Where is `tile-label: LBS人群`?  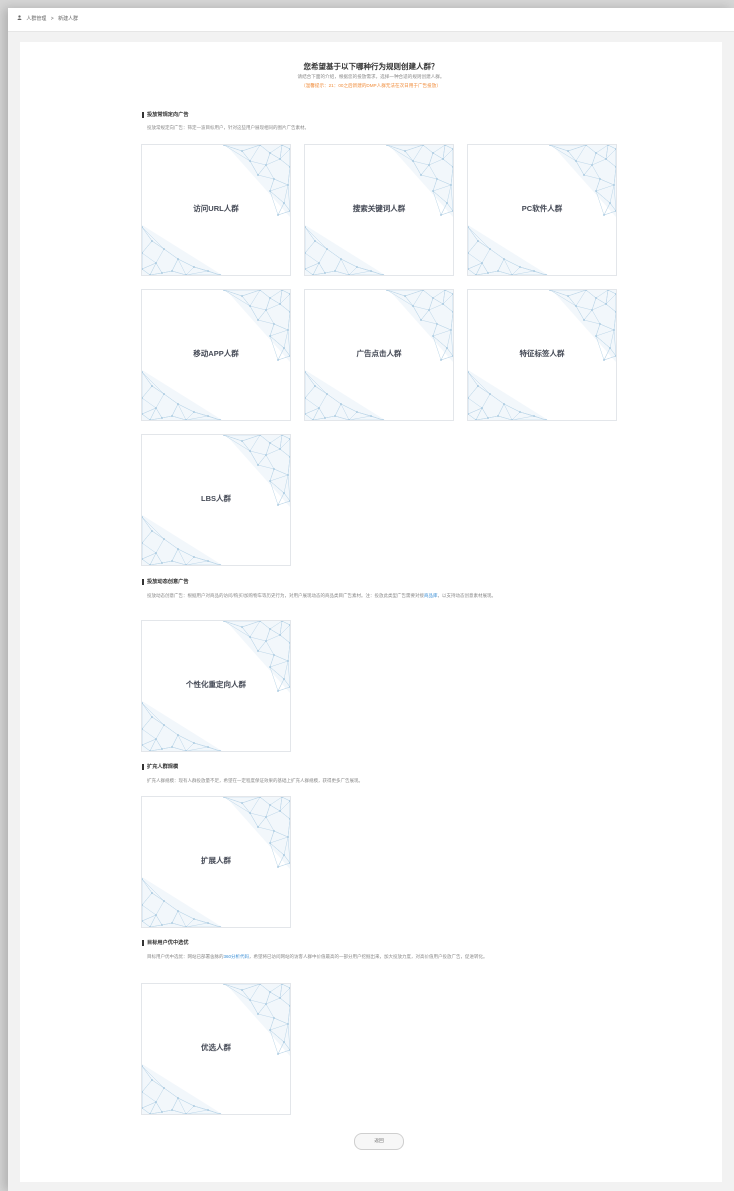
tile-label: LBS人群 is located at coordinates (216, 498).